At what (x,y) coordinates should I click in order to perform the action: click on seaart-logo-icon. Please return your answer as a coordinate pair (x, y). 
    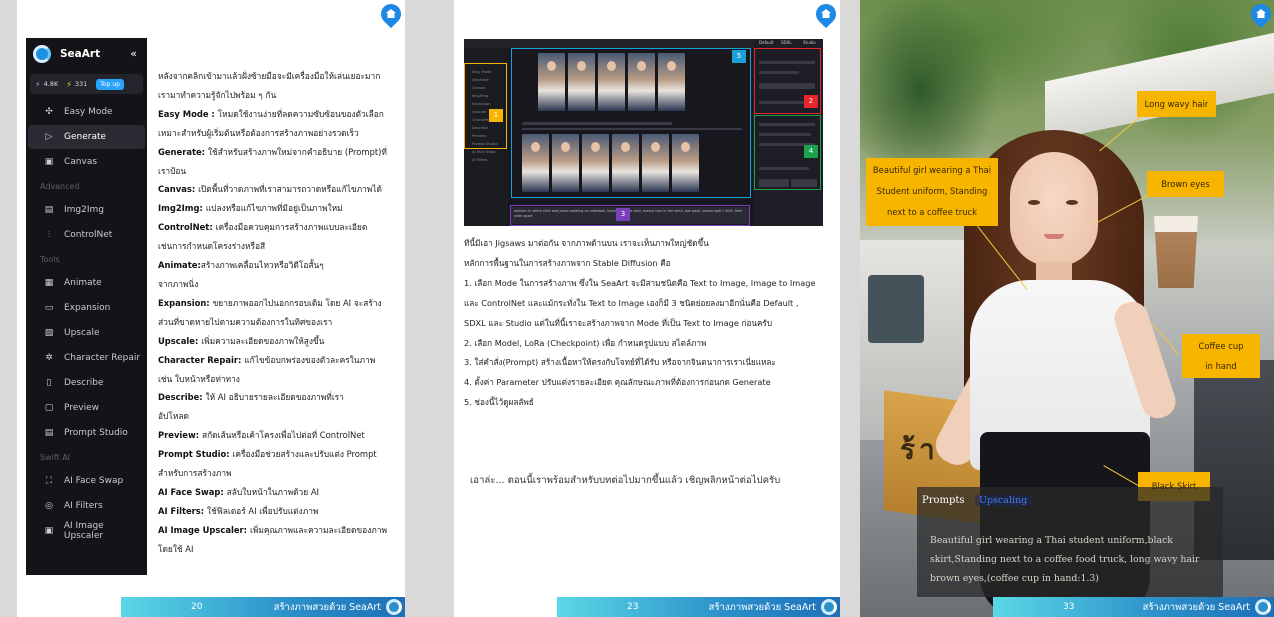
    Looking at the image, I should click on (394, 607).